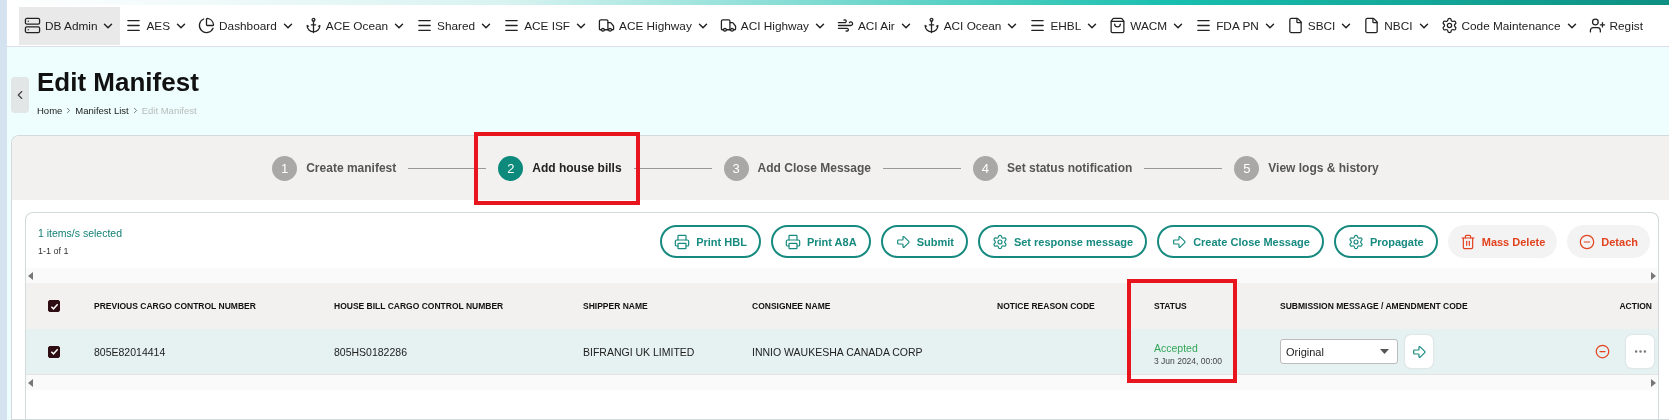  What do you see at coordinates (20, 95) in the screenshot?
I see `back-button` at bounding box center [20, 95].